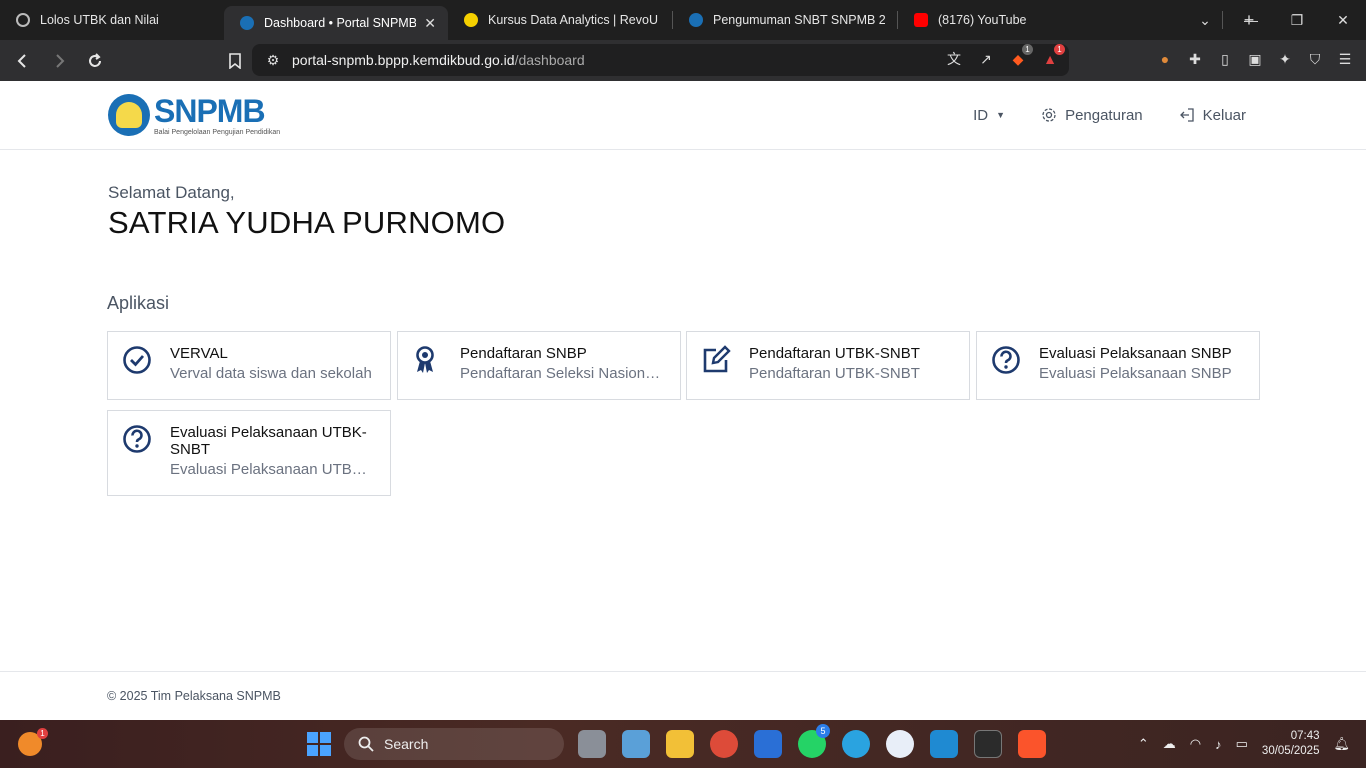 The image size is (1366, 768). Describe the element at coordinates (1315, 59) in the screenshot. I see `vpn-shield-icon: ⛉` at that location.